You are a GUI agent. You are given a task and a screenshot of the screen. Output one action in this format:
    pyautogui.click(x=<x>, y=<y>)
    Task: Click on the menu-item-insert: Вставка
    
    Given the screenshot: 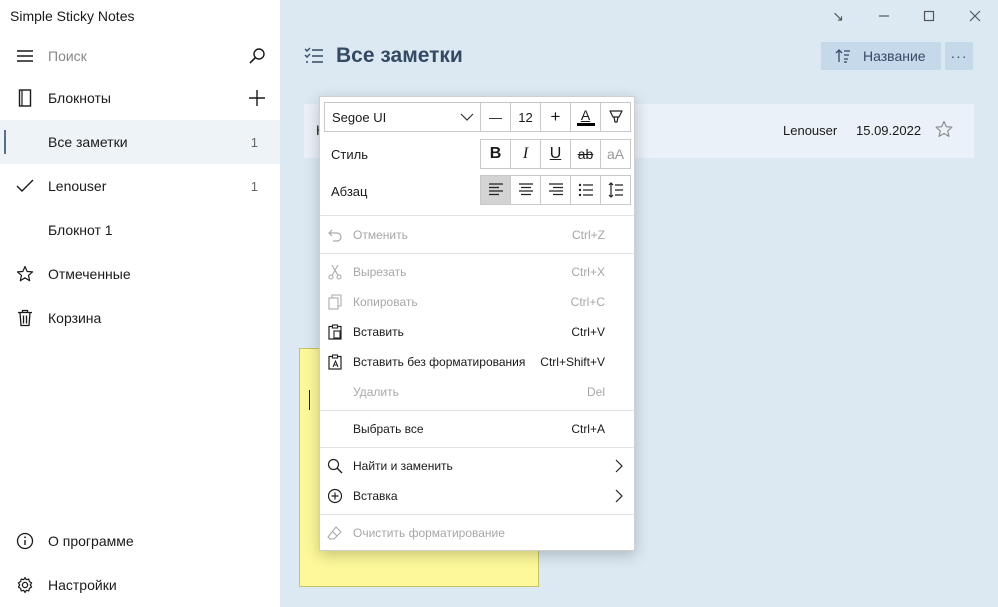 What is the action you would take?
    pyautogui.click(x=477, y=496)
    